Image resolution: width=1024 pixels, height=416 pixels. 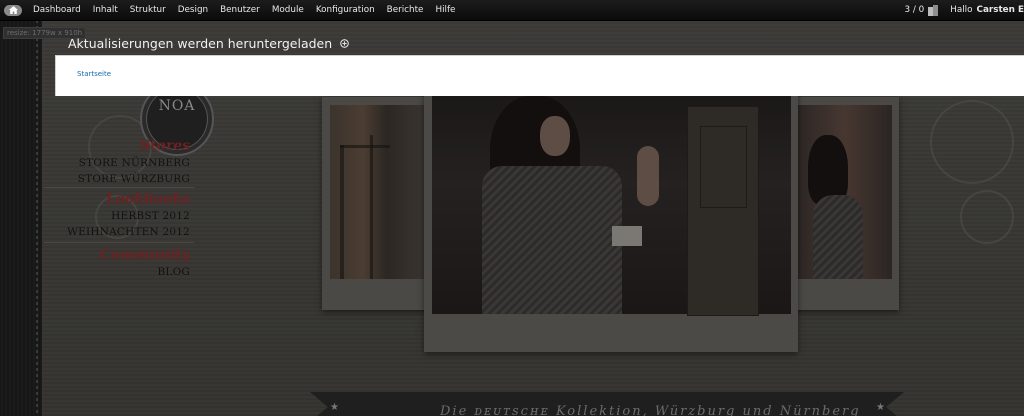 I want to click on menu-benutzer: Benutzer, so click(x=240, y=10).